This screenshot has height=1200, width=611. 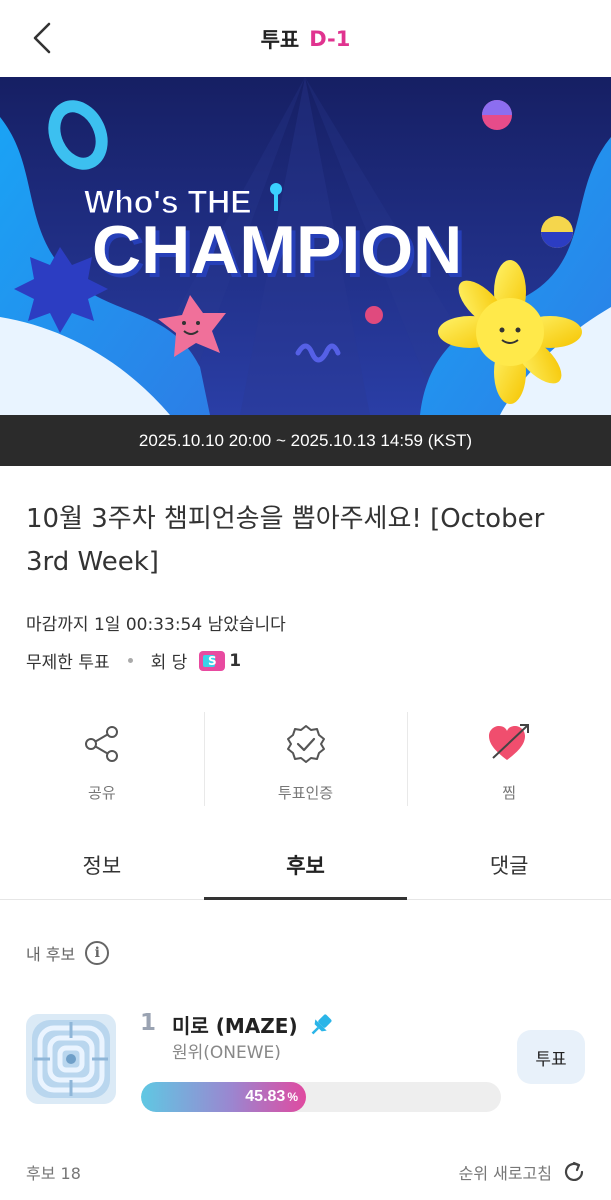 I want to click on page-title: 투표 D-1, so click(x=305, y=38).